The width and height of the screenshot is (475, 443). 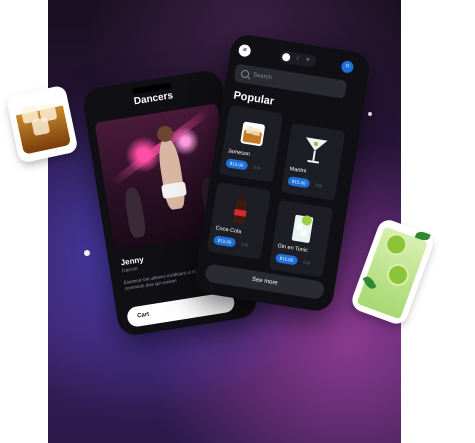 What do you see at coordinates (298, 170) in the screenshot?
I see `product-name: Martini` at bounding box center [298, 170].